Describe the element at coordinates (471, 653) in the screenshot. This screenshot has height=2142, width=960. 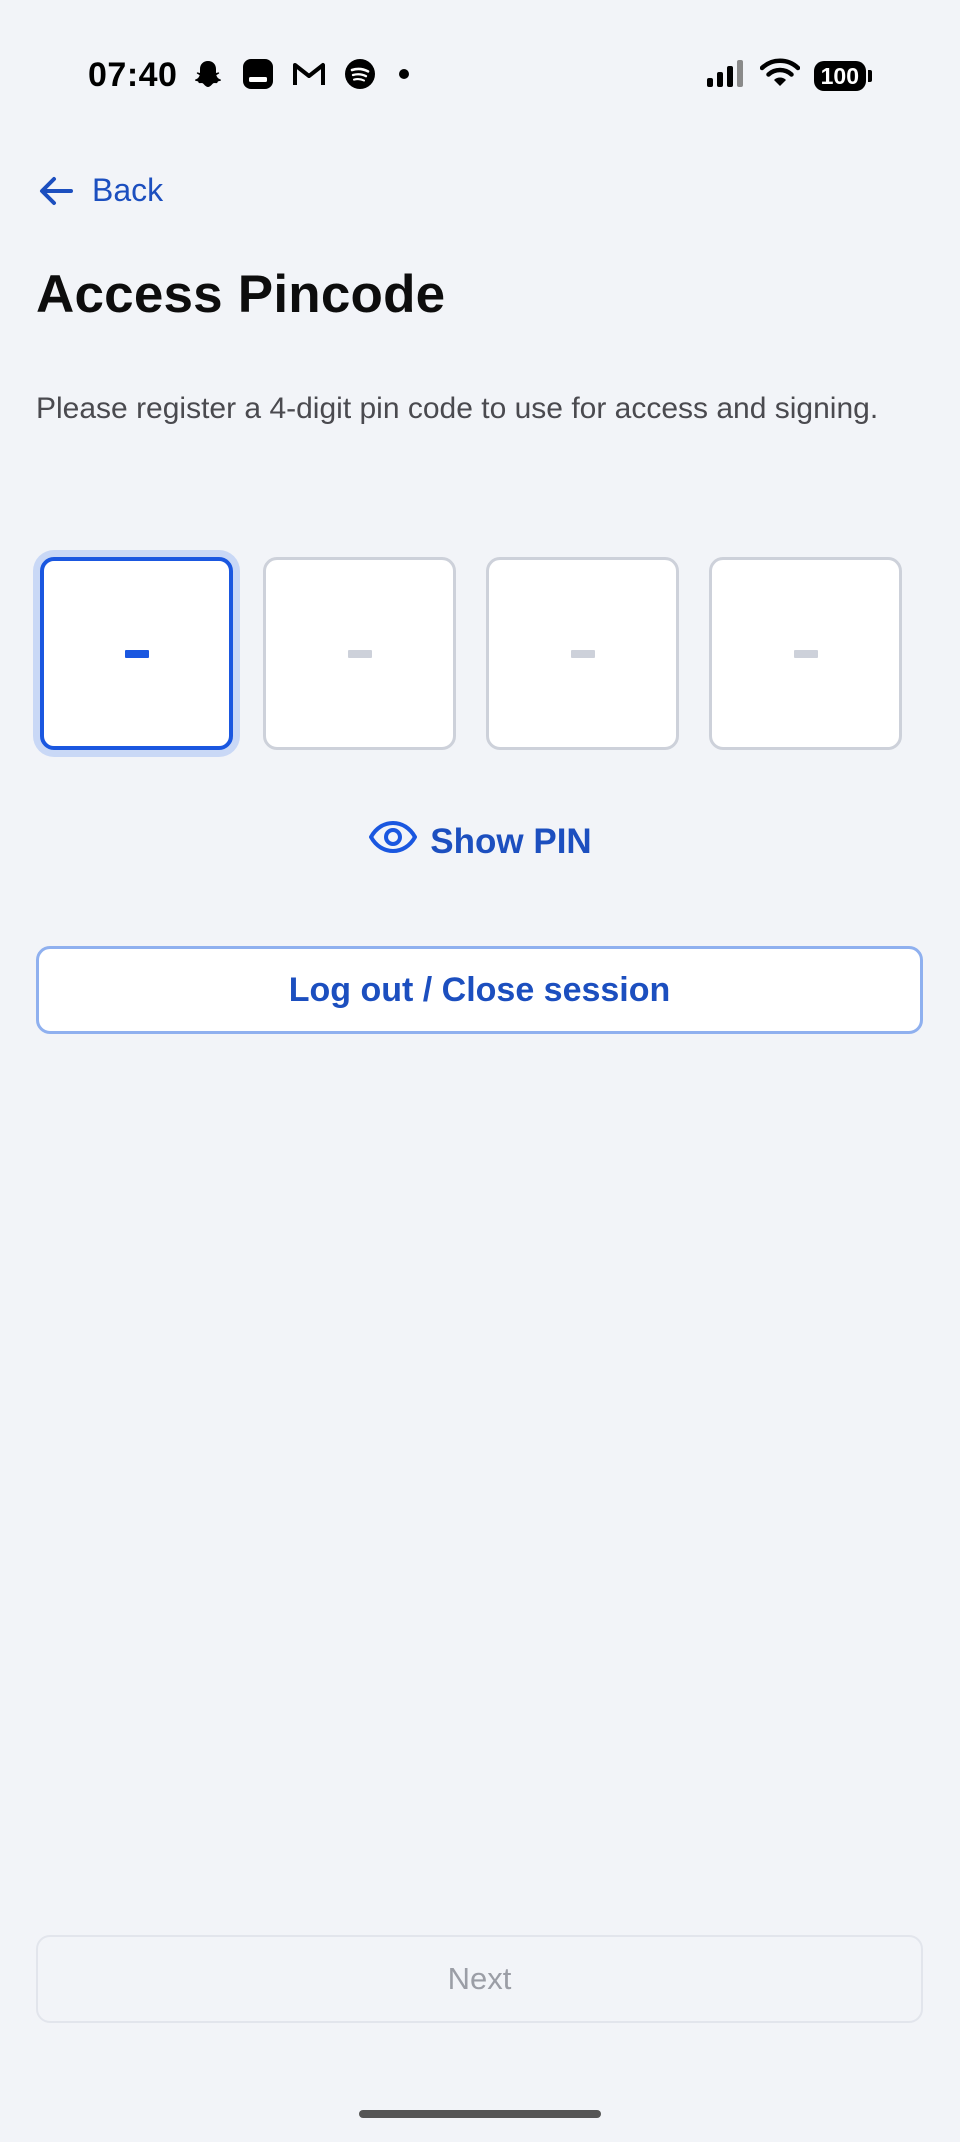
I see `pin-input-group` at that location.